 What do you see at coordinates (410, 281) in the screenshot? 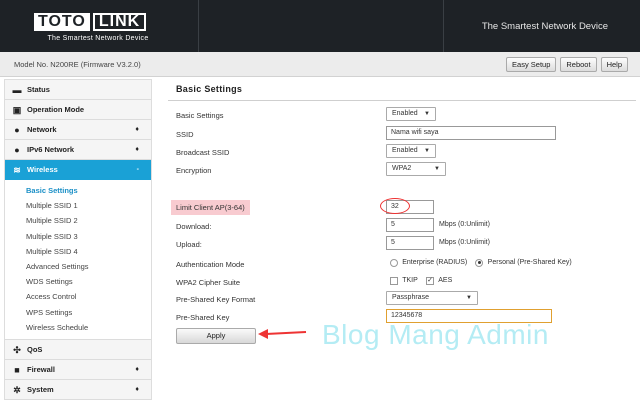
I see `checkbox-label: TKIP` at bounding box center [410, 281].